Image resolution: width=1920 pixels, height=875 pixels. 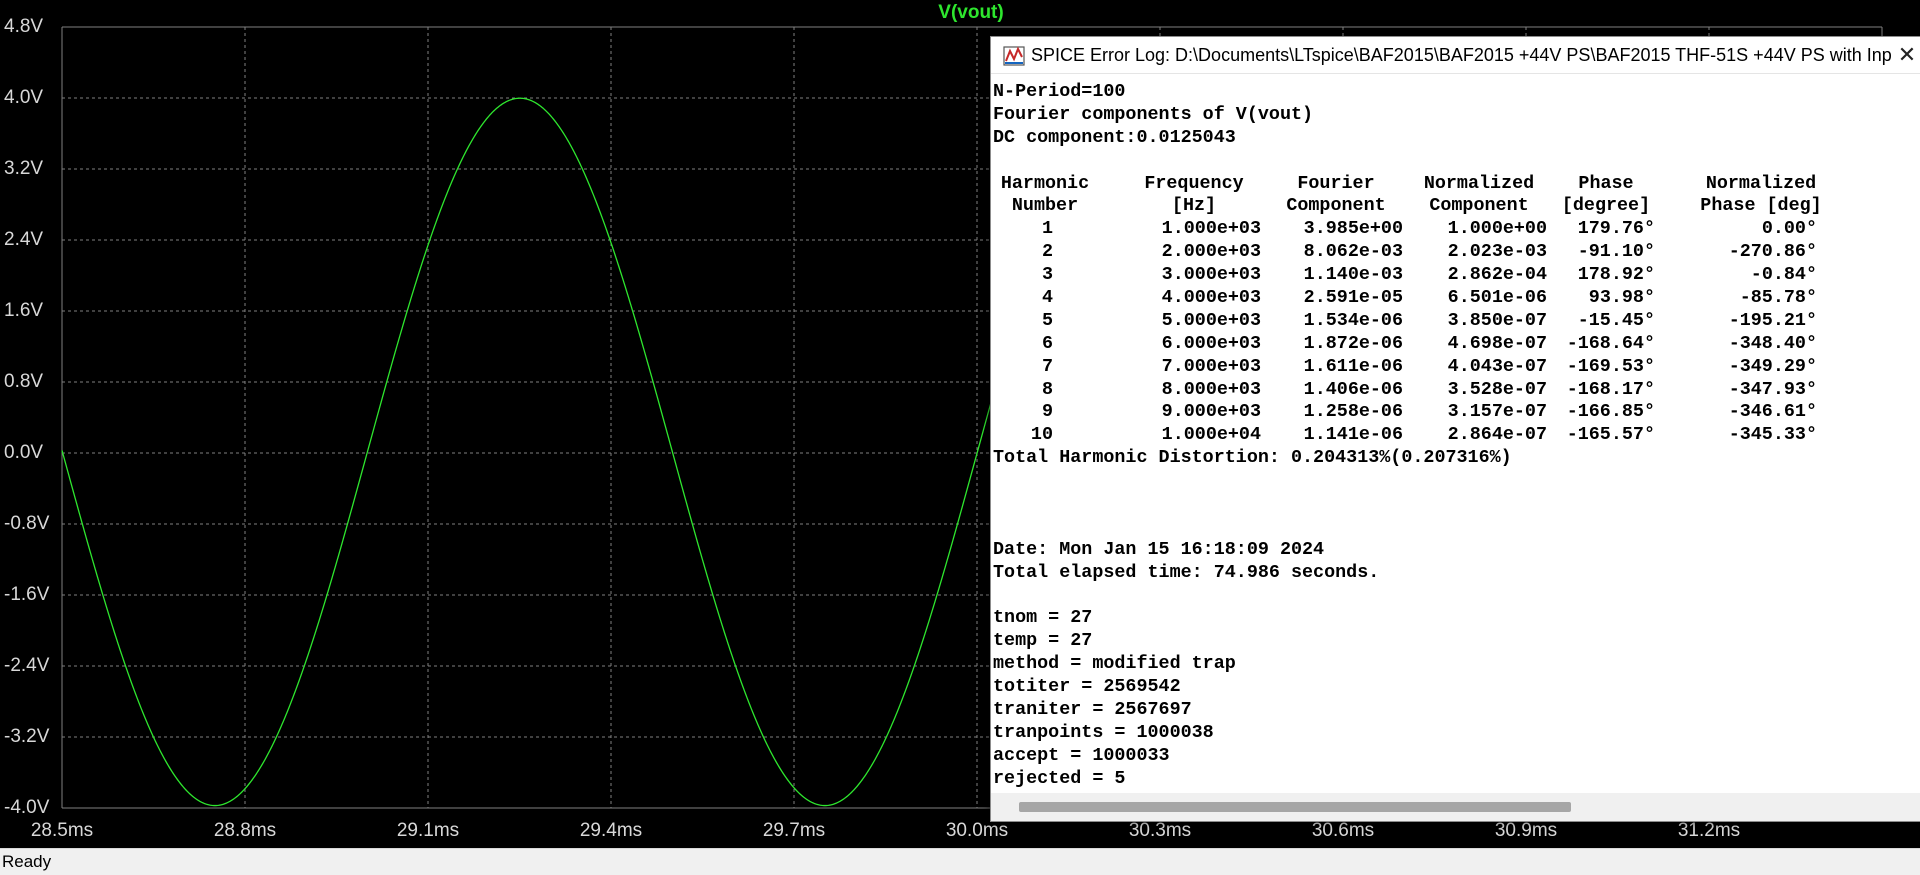 I want to click on x-tick-label: 30.6ms, so click(x=1343, y=830).